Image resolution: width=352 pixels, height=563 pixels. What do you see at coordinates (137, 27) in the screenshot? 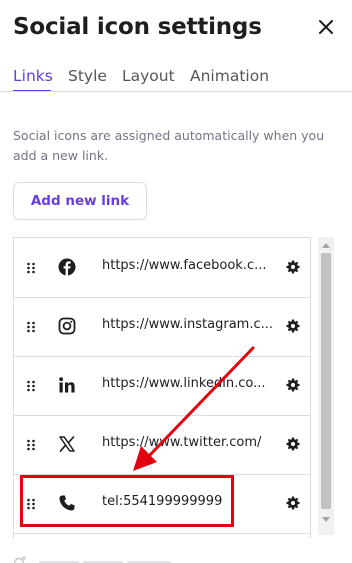
I see `panel-title: Social icon settings` at bounding box center [137, 27].